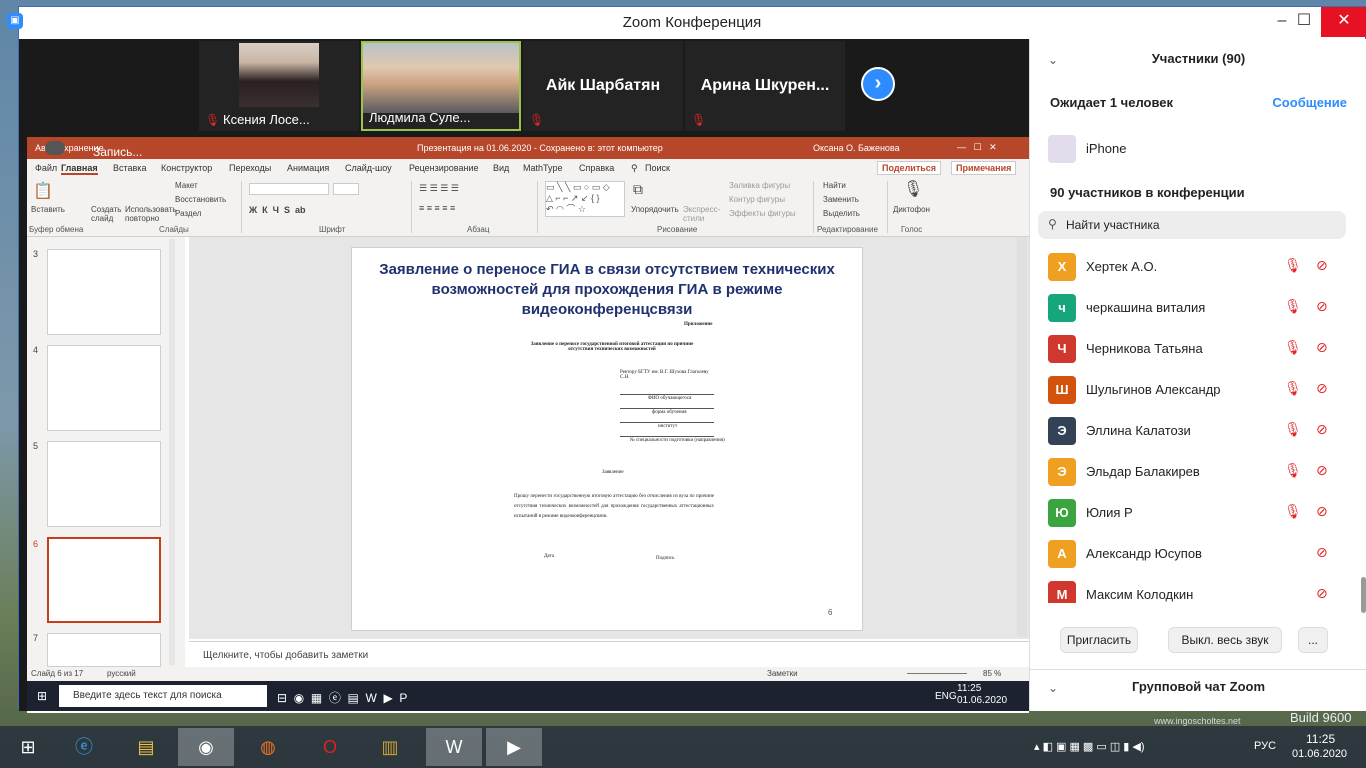  What do you see at coordinates (104, 580) in the screenshot?
I see `slide-thumbnail-selected` at bounding box center [104, 580].